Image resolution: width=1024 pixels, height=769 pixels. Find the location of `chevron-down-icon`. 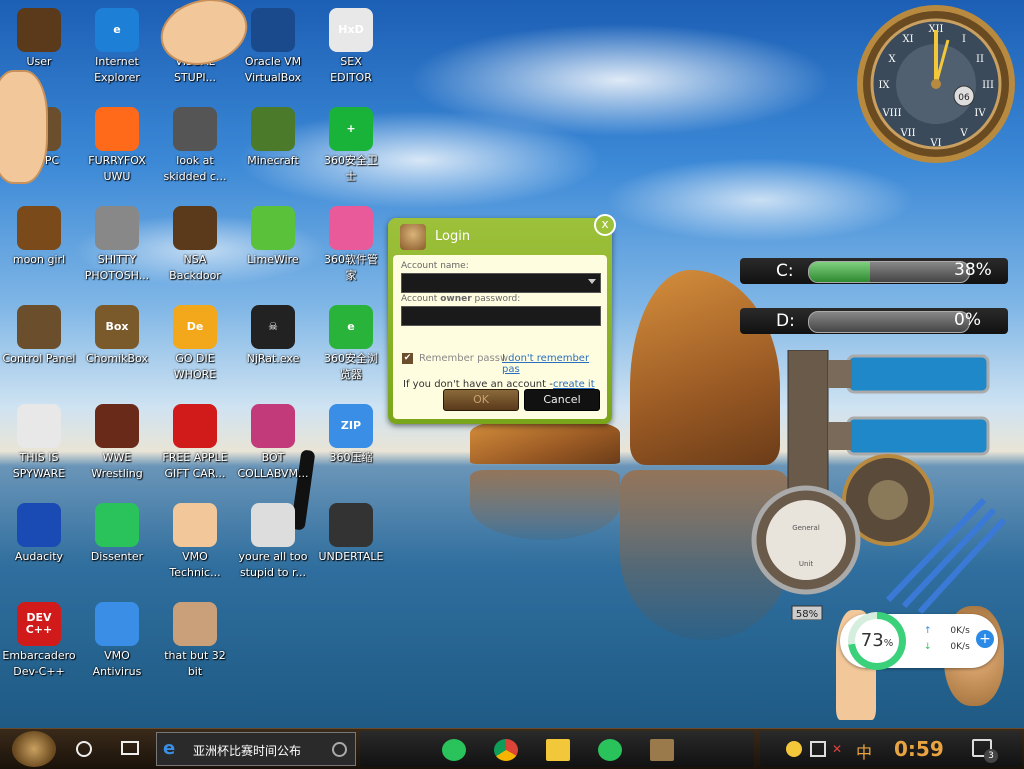

chevron-down-icon is located at coordinates (592, 281).